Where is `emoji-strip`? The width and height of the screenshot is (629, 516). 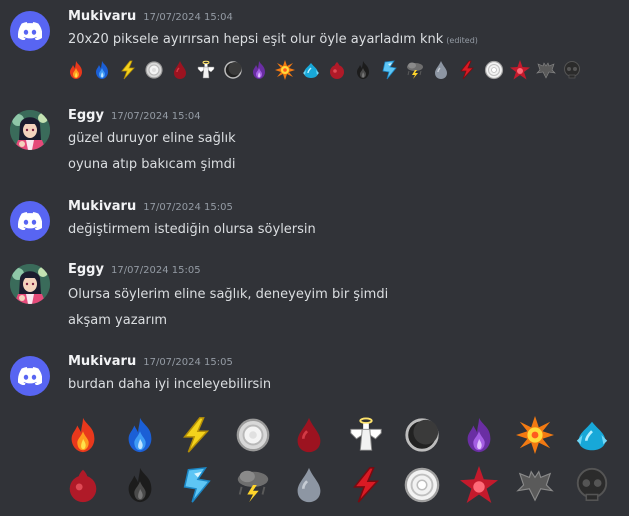
emoji-strip is located at coordinates (327, 70).